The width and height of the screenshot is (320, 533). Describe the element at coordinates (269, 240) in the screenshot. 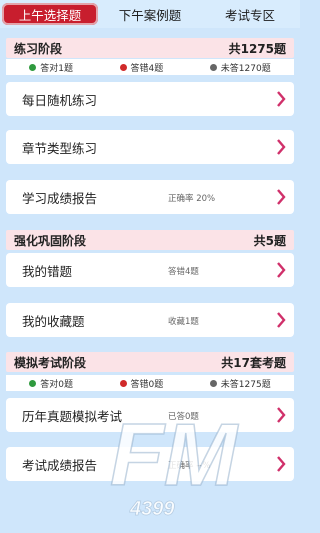

I see `section-total-reinforce: 共5题` at that location.